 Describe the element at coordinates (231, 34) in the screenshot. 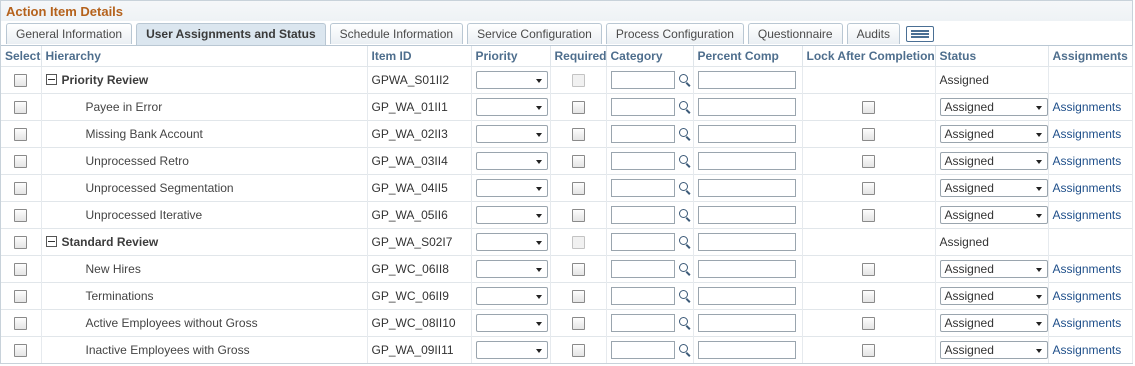

I see `tab-user-assignments-and-status: User Assignments and Status` at that location.